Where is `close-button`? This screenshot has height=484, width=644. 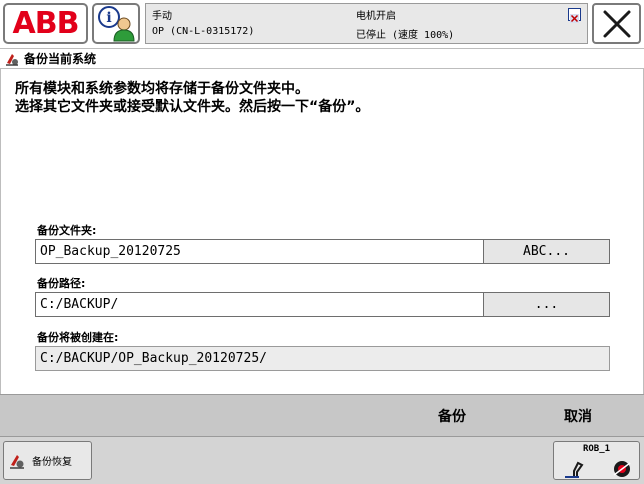
close-button is located at coordinates (616, 23).